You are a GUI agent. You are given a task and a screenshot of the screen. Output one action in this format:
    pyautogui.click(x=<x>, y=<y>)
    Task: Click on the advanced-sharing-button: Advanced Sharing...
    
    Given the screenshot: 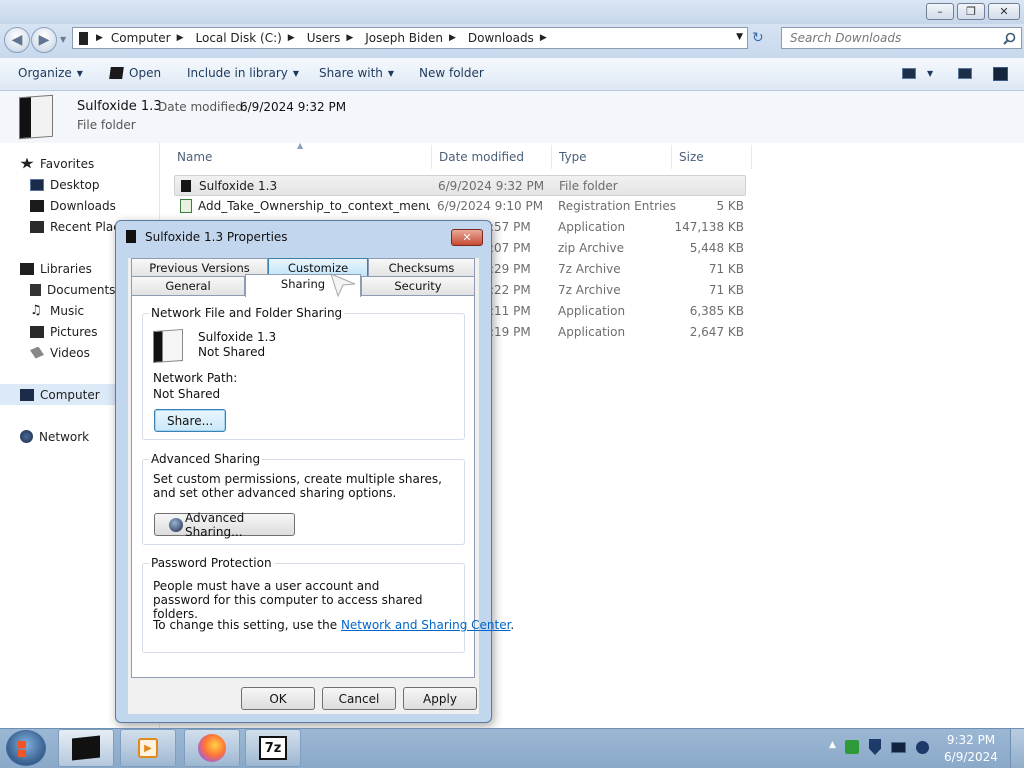 What is the action you would take?
    pyautogui.click(x=224, y=525)
    